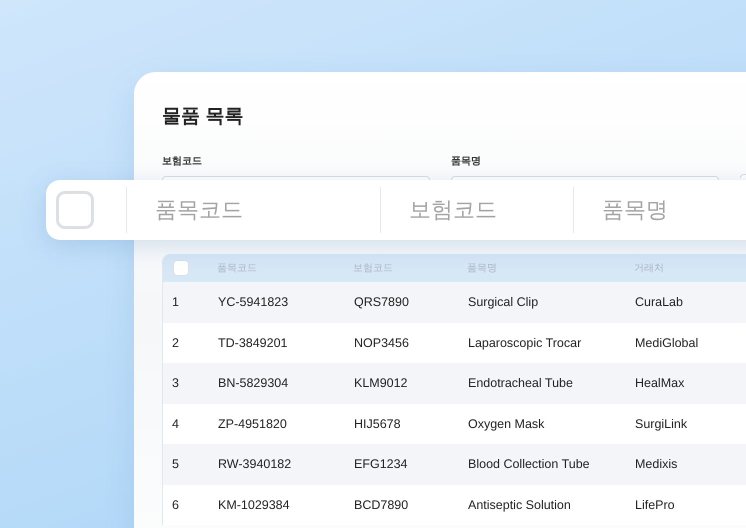 The image size is (746, 528). What do you see at coordinates (381, 302) in the screenshot?
I see `table-cell-text: QRS7890` at bounding box center [381, 302].